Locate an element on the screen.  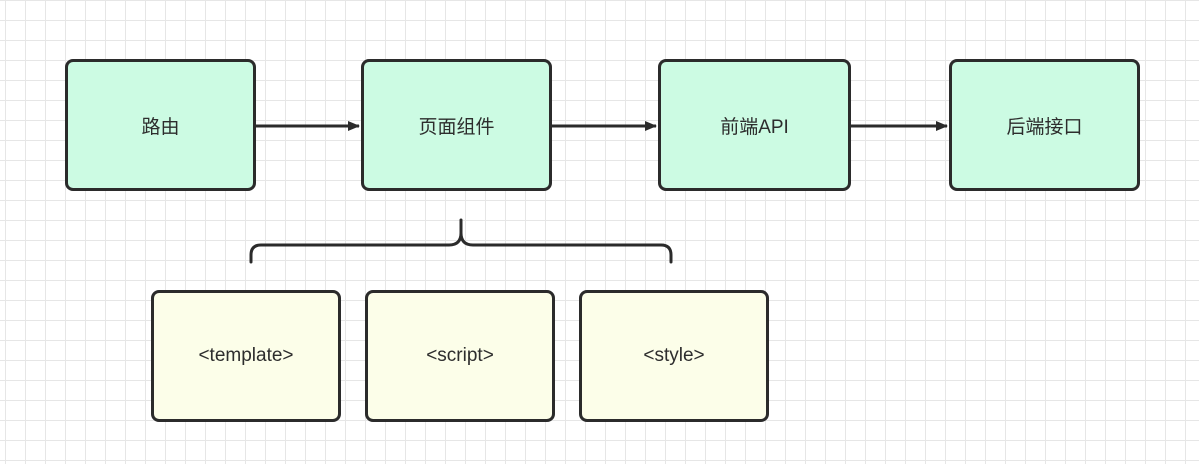
node-backend-api-label: 后端接口 is located at coordinates (1044, 127).